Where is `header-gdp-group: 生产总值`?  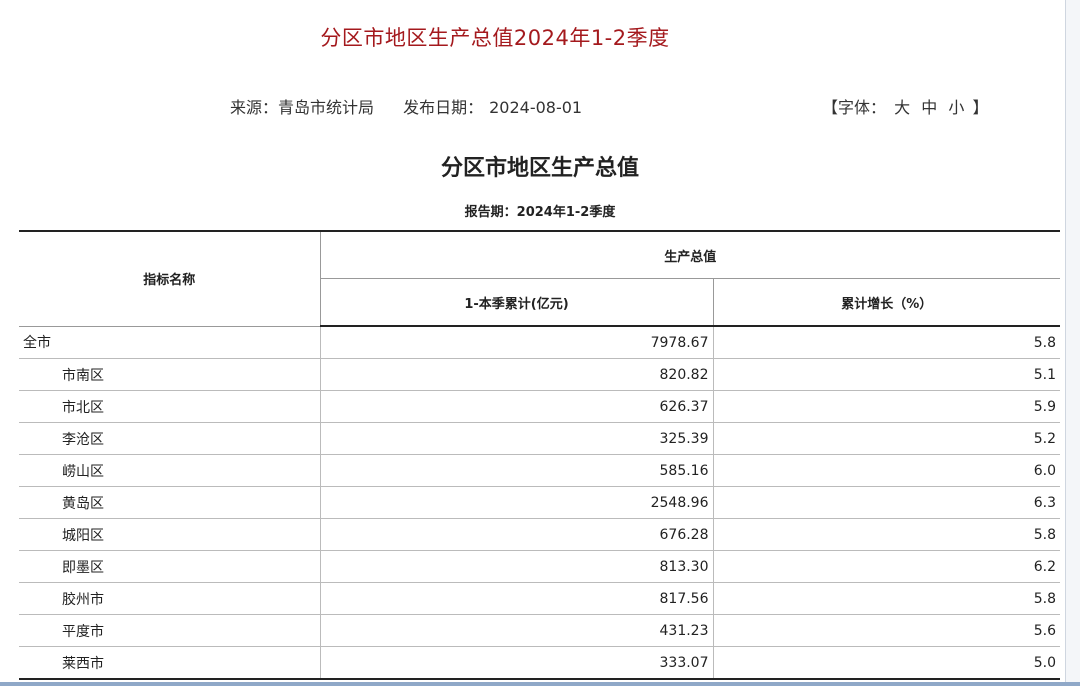 header-gdp-group: 生产总值 is located at coordinates (689, 254).